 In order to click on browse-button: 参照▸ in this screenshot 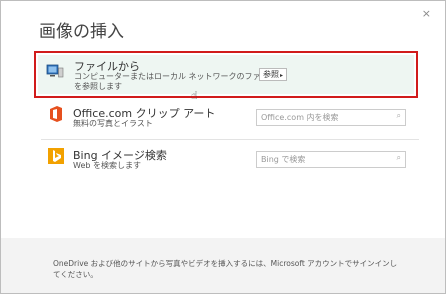, I will do `click(273, 74)`.